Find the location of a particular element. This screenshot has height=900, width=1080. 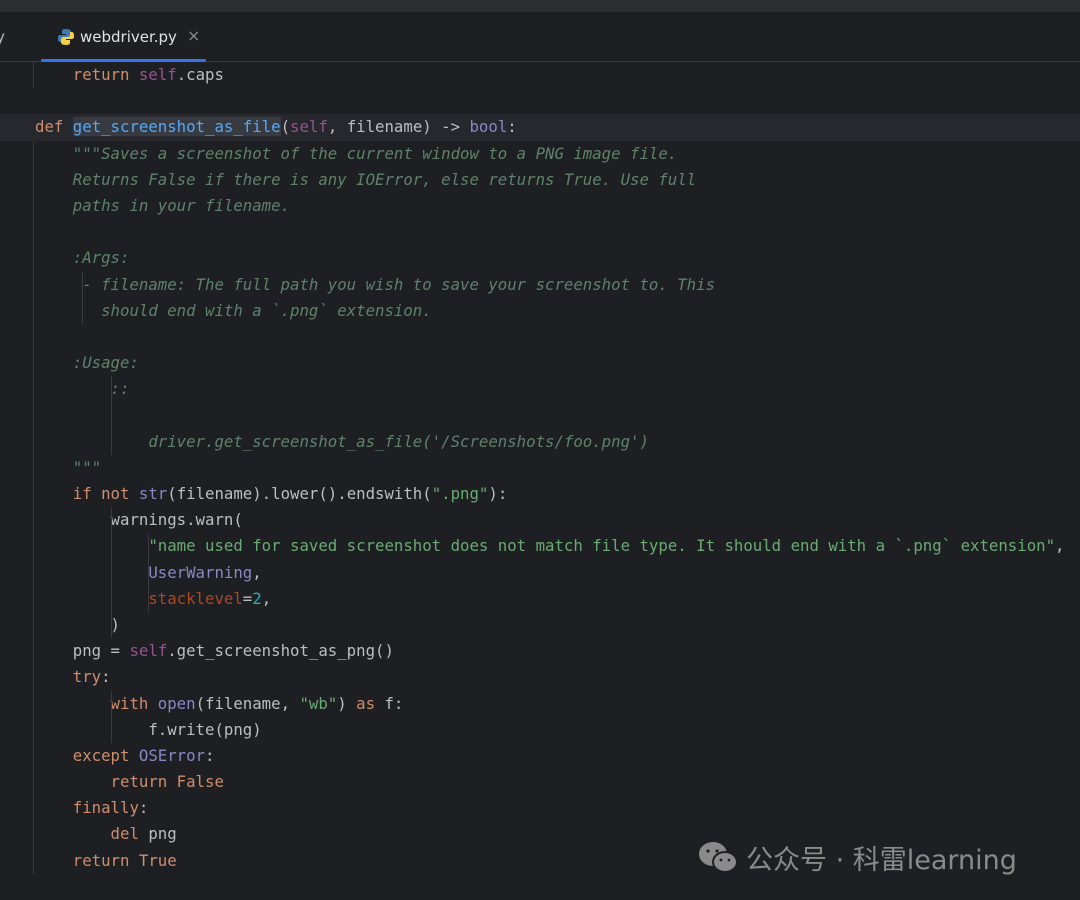

code-line: UserWarning, is located at coordinates (540, 573).